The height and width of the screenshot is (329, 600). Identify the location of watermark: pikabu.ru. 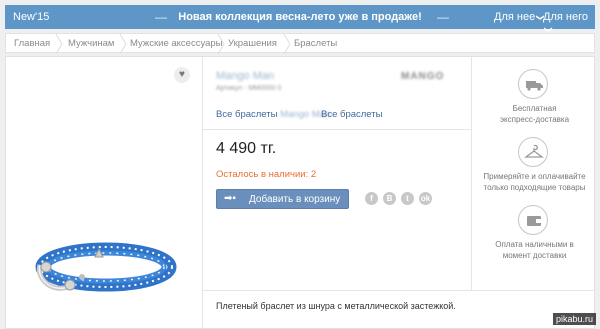
(574, 319).